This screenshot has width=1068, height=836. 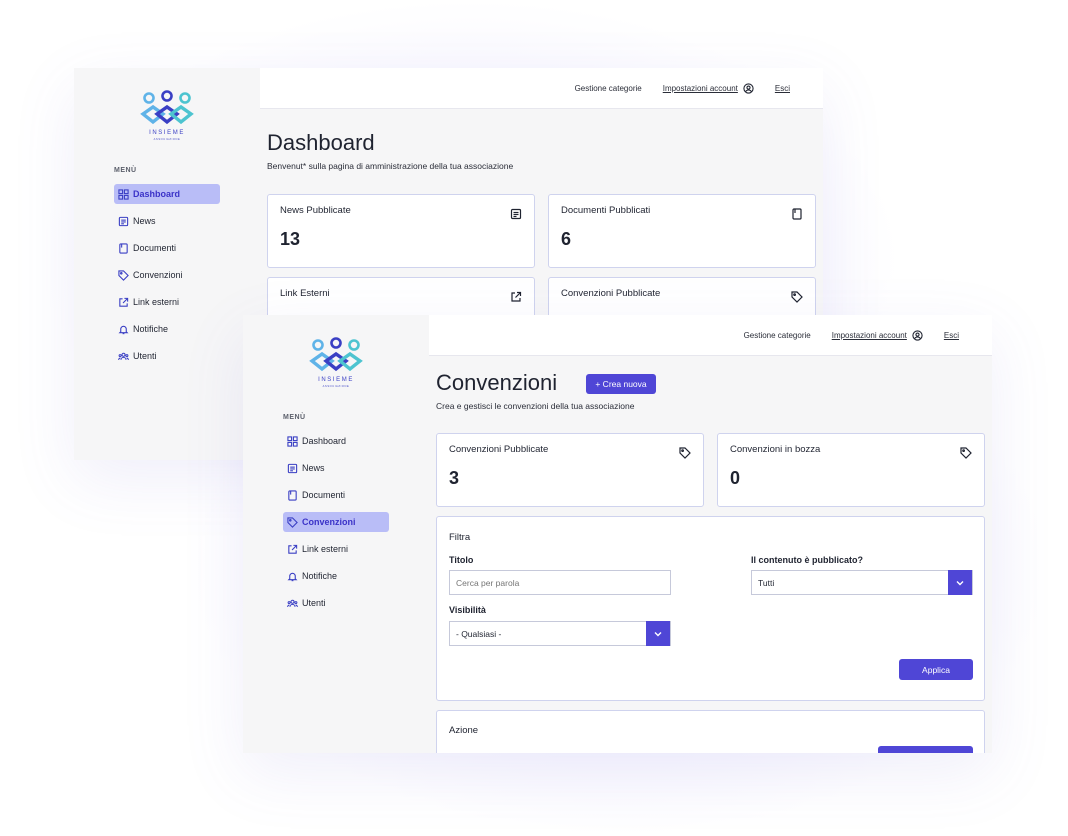 What do you see at coordinates (454, 478) in the screenshot?
I see `stat-value: 3` at bounding box center [454, 478].